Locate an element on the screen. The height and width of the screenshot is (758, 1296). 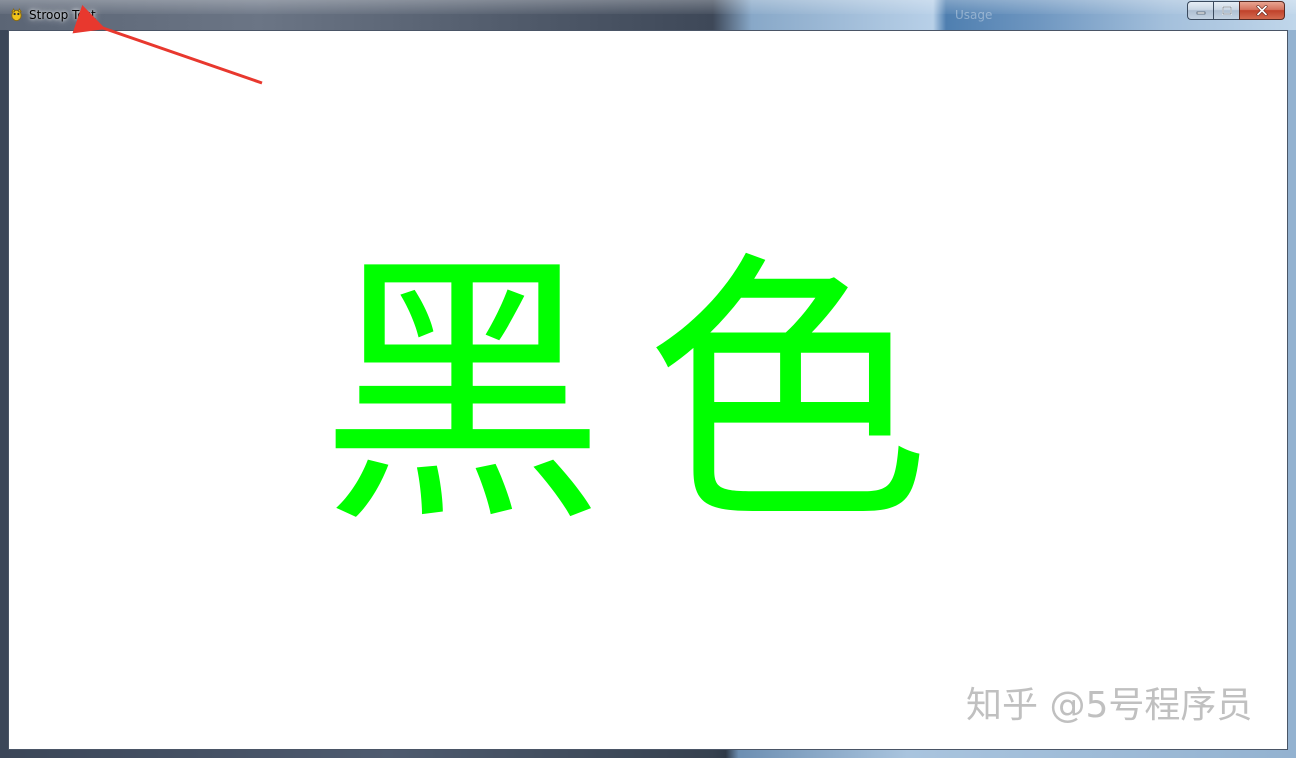
window-controls is located at coordinates (1236, 10).